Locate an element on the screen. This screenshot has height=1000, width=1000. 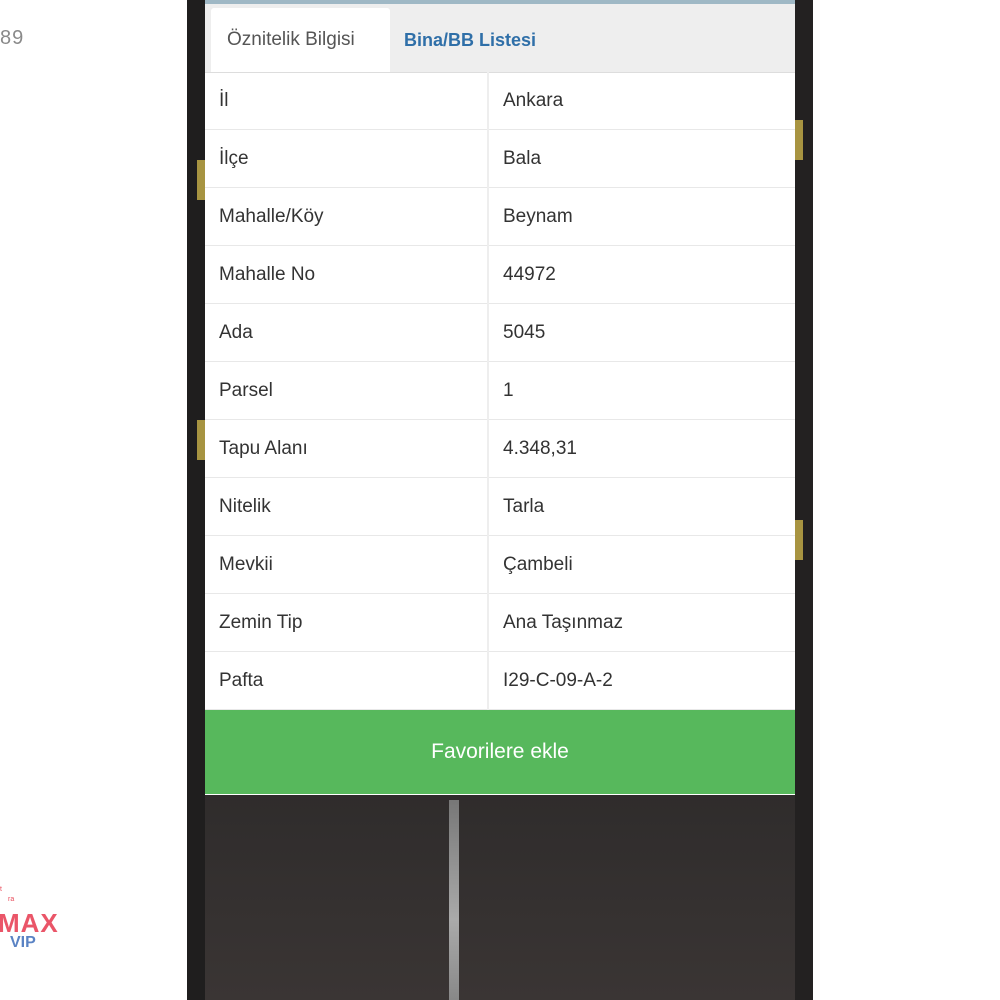
row-value: Ana Taşınmaz is located at coordinates (641, 622).